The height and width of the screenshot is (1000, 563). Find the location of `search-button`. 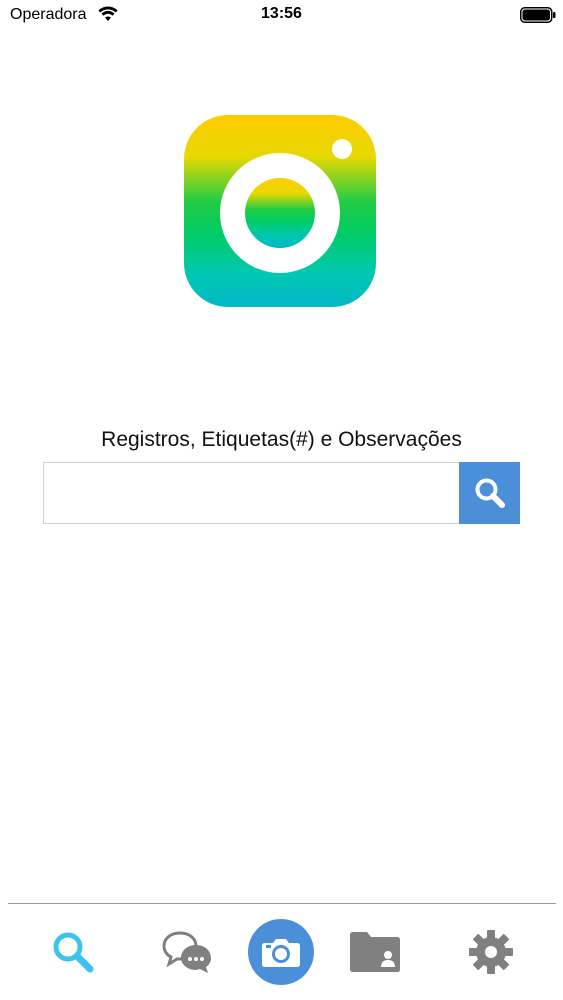

search-button is located at coordinates (489, 493).